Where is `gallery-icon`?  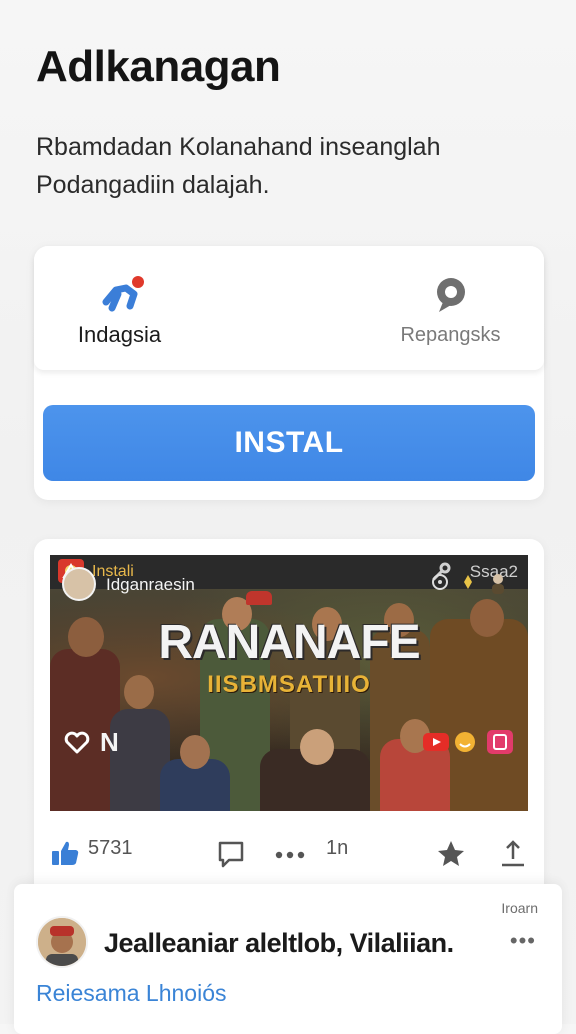 gallery-icon is located at coordinates (500, 742).